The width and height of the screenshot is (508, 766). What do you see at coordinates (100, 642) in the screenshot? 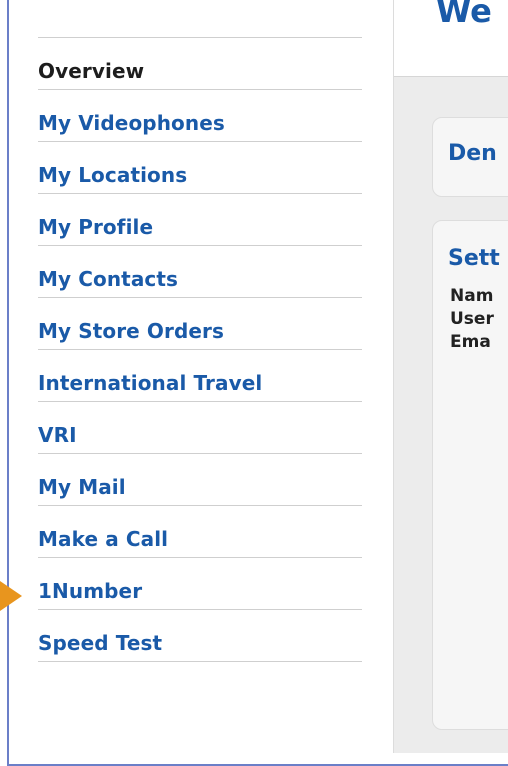
I see `sidebar-item-label: Speed Test` at bounding box center [100, 642].